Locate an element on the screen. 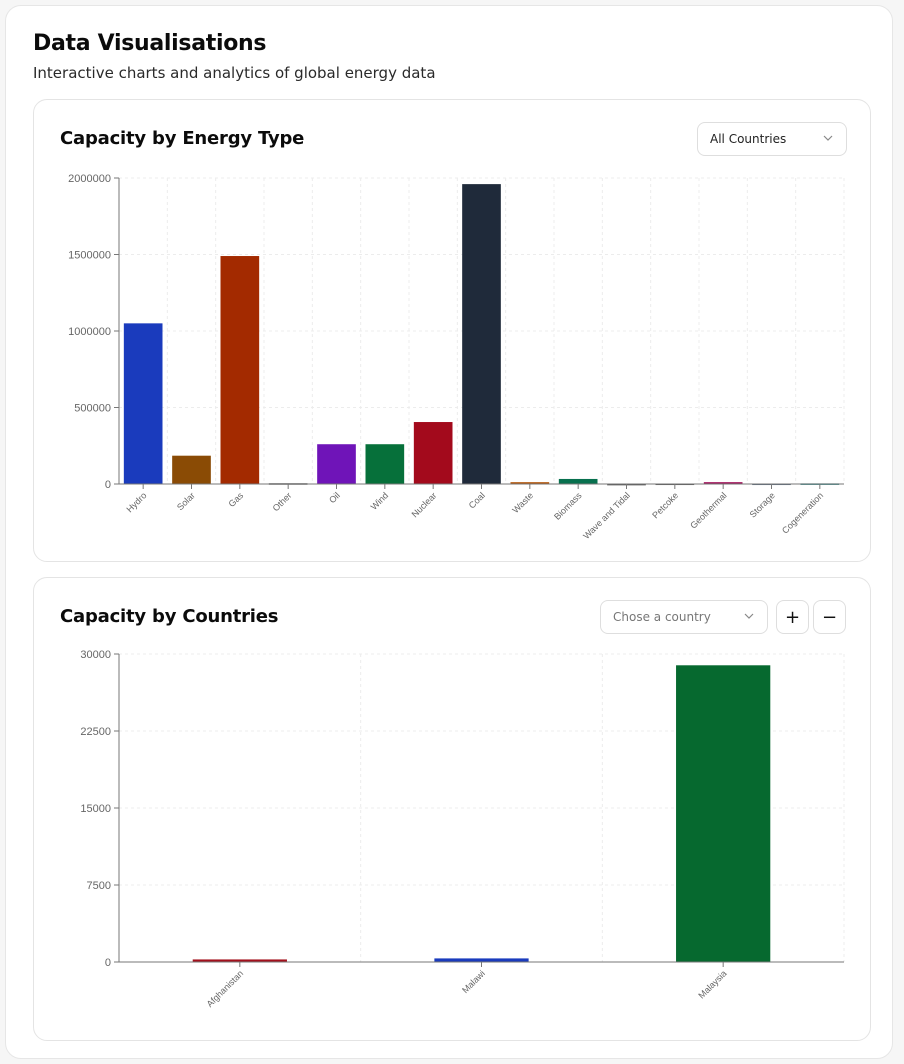  bar-malaysia is located at coordinates (723, 813).